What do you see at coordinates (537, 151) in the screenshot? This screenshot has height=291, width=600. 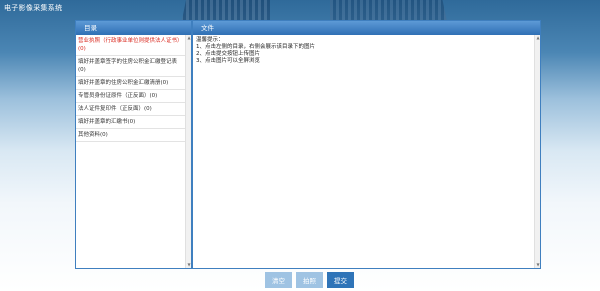 I see `file-scrollbar: ▲ ▼` at bounding box center [537, 151].